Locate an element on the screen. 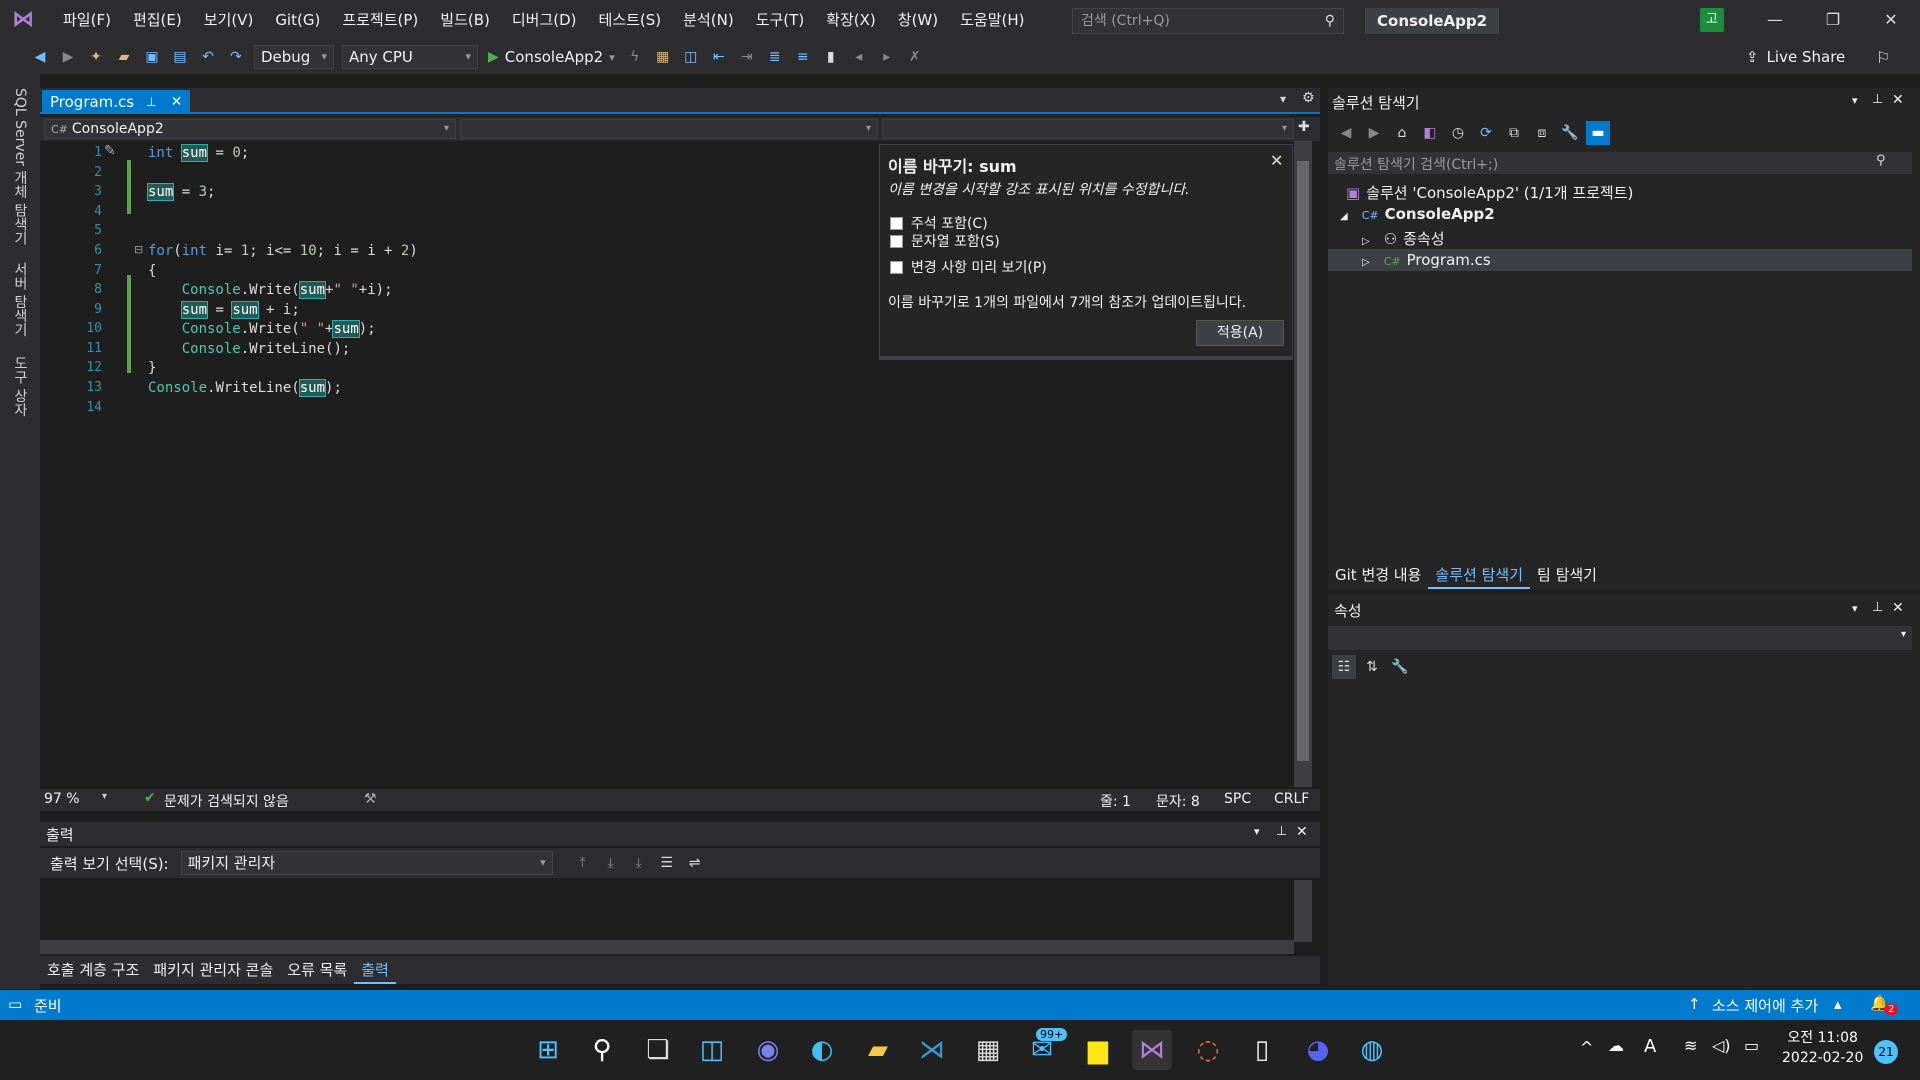 This screenshot has width=1920, height=1080. code-line: Console.WriteLine(); is located at coordinates (249, 349).